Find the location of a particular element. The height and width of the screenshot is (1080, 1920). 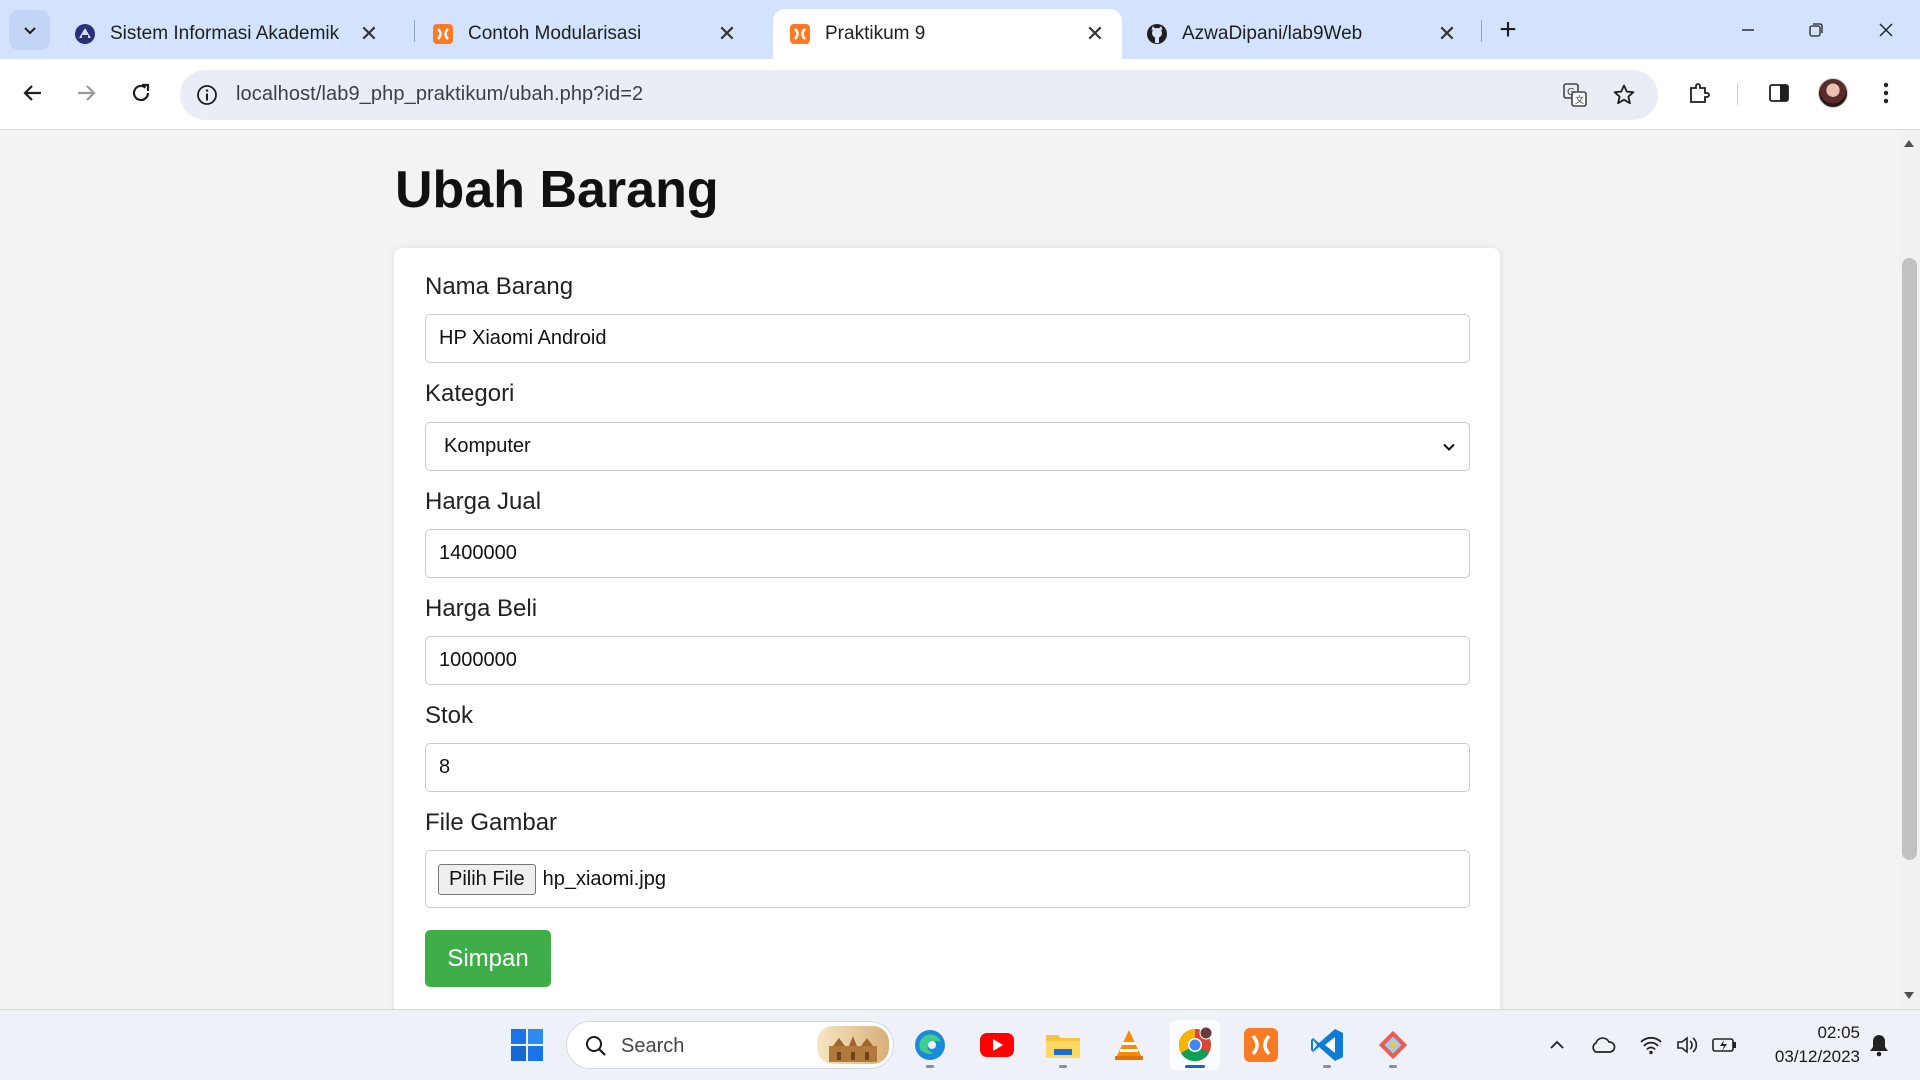

windows-logo-icon is located at coordinates (527, 1045).